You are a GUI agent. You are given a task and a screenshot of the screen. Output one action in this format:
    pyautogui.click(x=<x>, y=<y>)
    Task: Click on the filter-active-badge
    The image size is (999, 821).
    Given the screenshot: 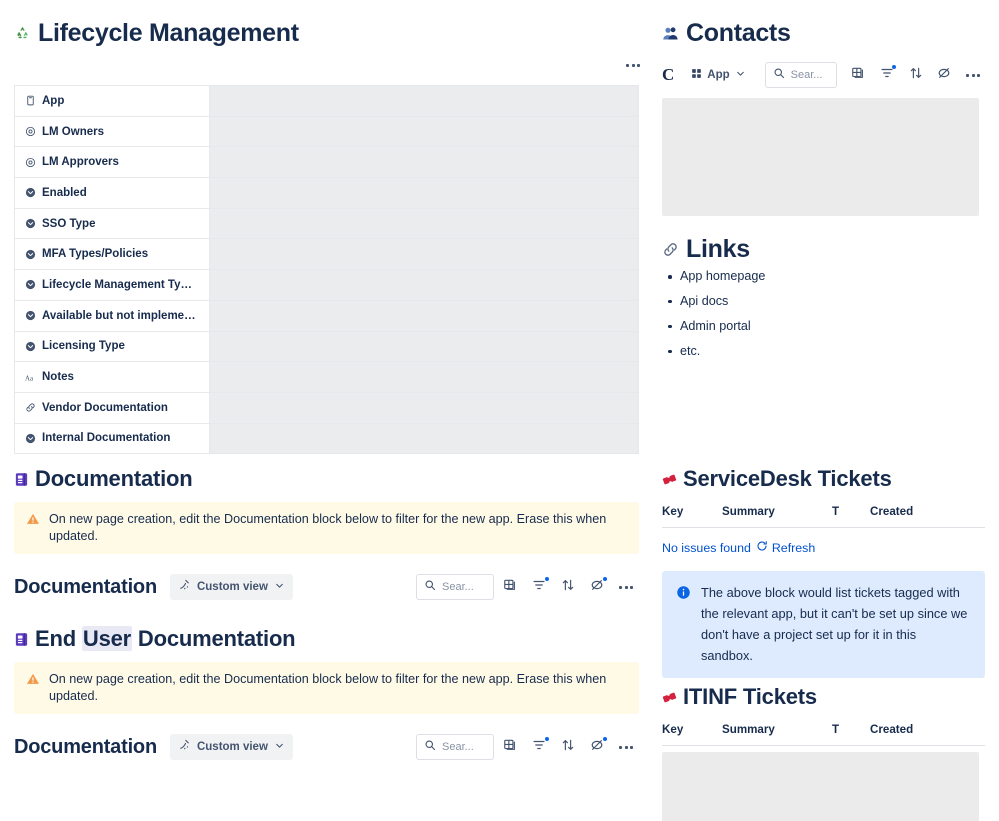 What is the action you would take?
    pyautogui.click(x=547, y=739)
    